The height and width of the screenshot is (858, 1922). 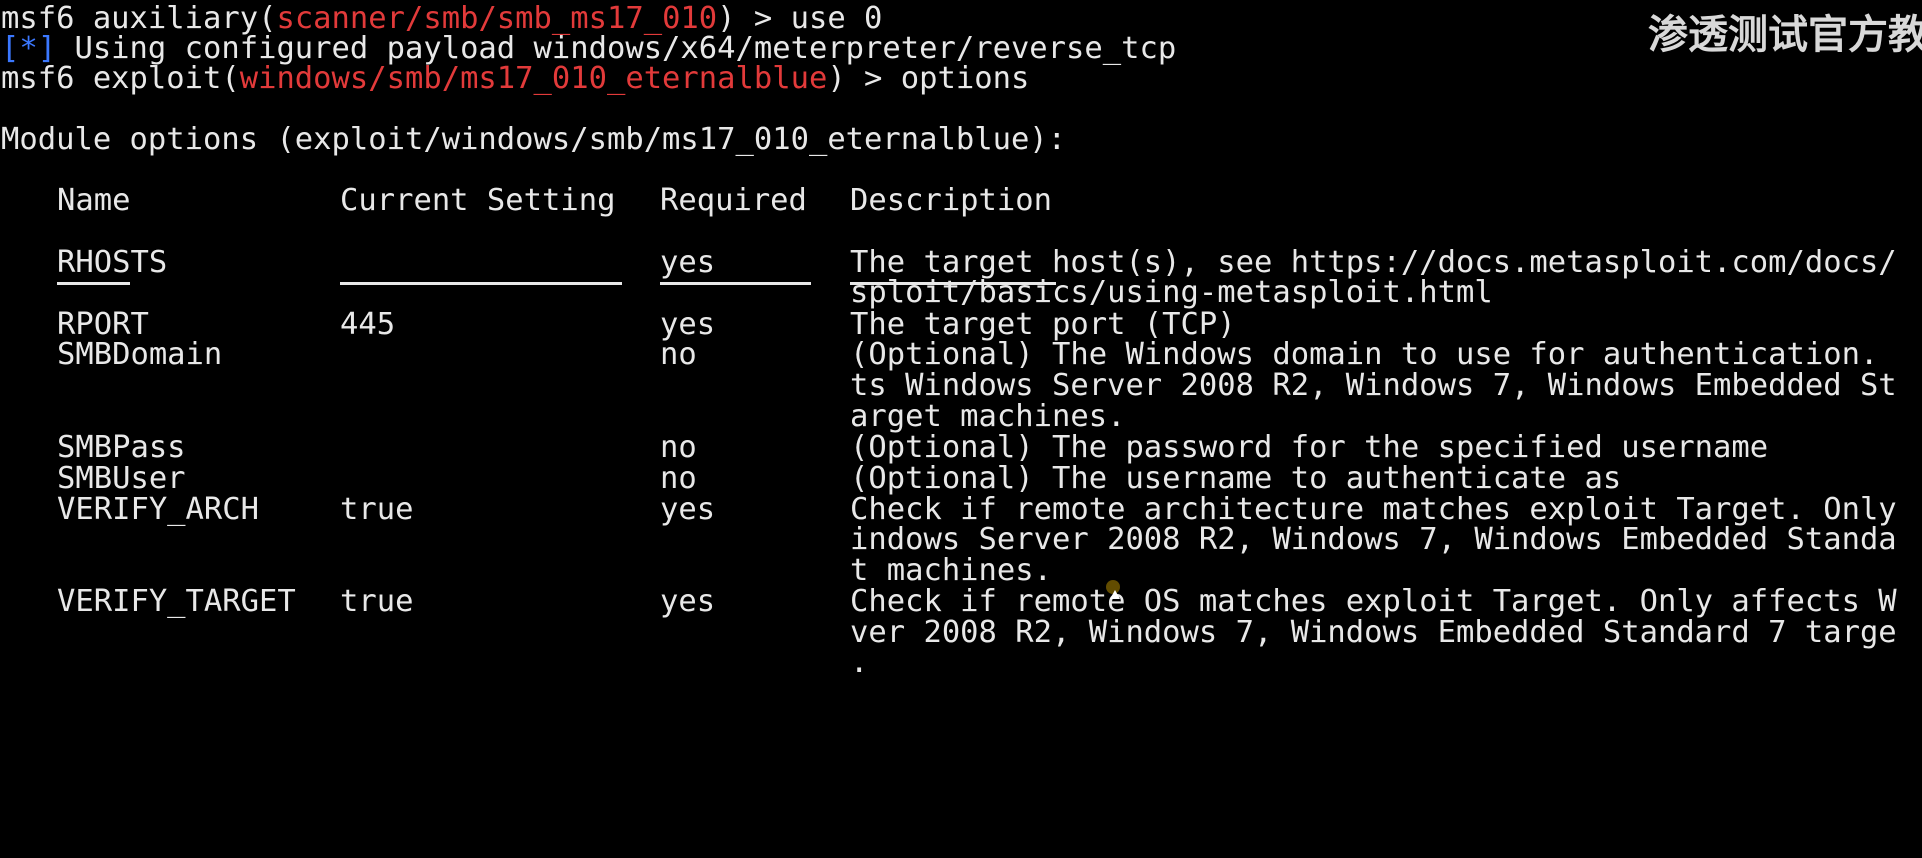 I want to click on option-required: no, so click(x=678, y=354).